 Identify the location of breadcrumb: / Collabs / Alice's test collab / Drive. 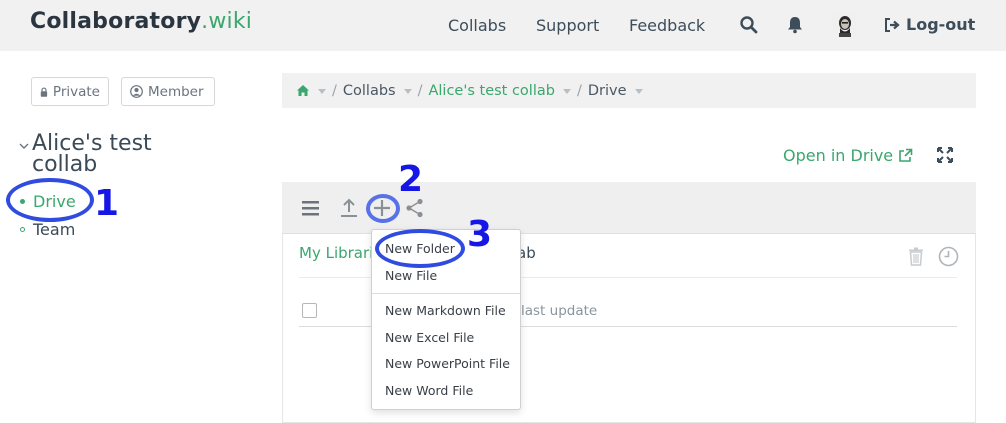
(629, 90).